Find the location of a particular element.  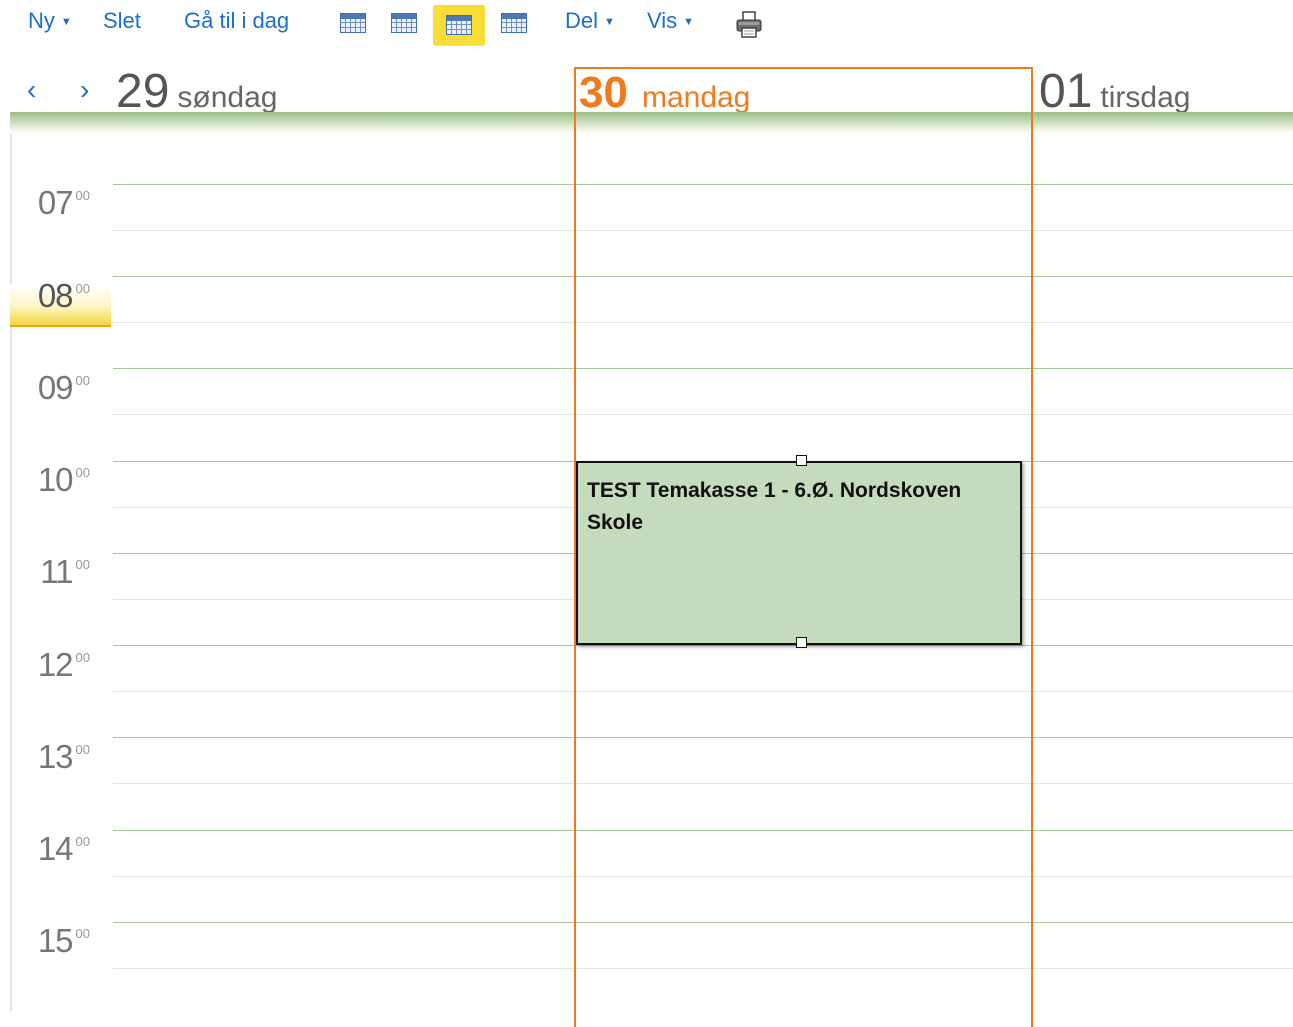

day-header-sunday: 29 søndag is located at coordinates (196, 91).